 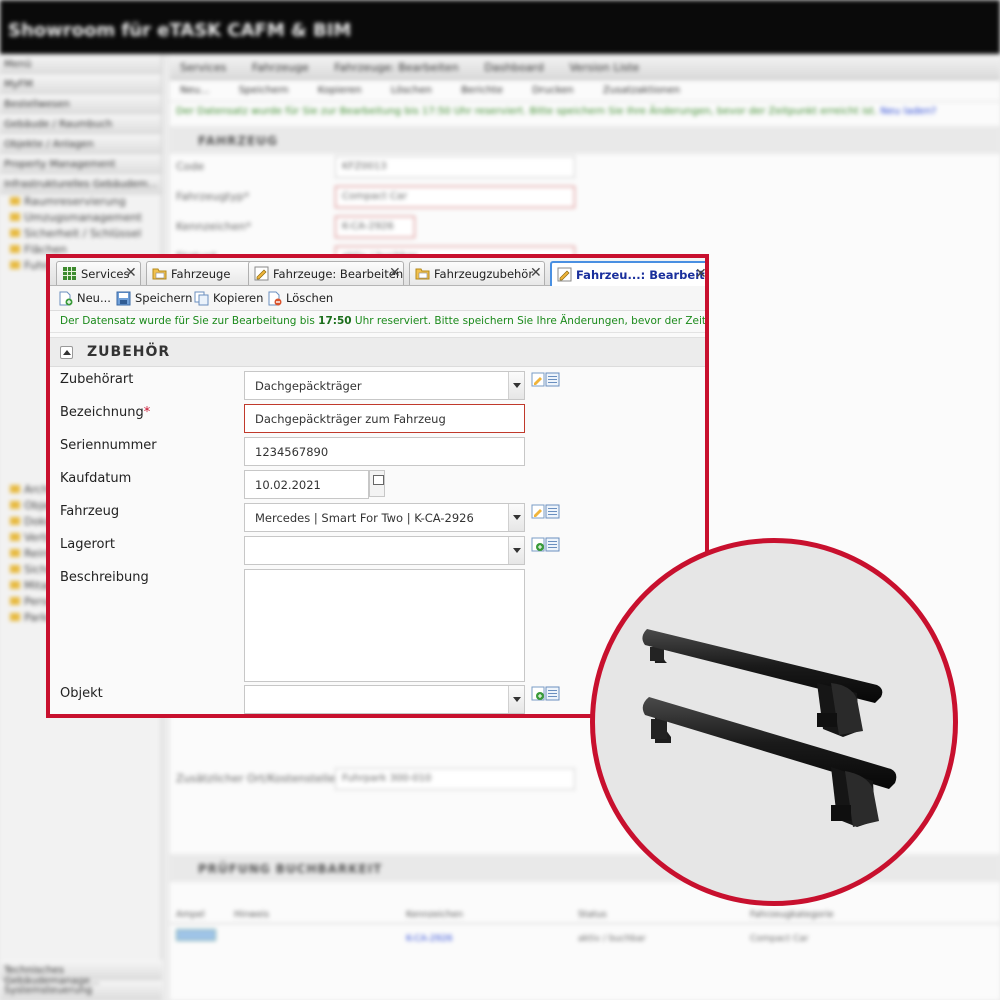 I want to click on sidebar-section-gebaeude: Gebäude / Raumbuch, so click(x=80, y=124).